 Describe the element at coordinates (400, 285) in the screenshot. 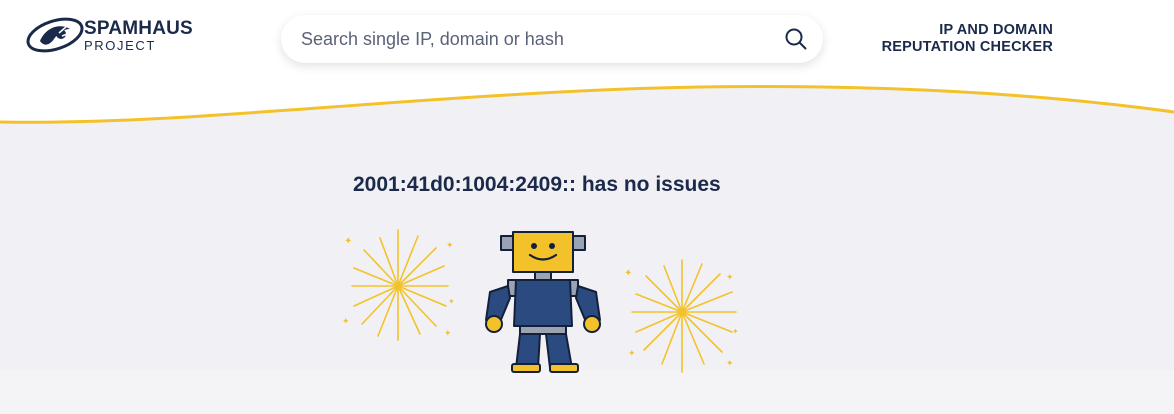

I see `firework-left` at that location.